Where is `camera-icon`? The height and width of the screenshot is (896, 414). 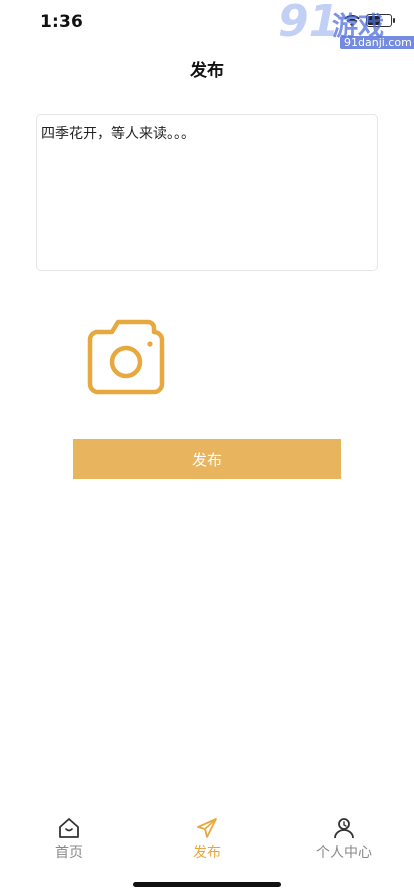
camera-icon is located at coordinates (126, 357).